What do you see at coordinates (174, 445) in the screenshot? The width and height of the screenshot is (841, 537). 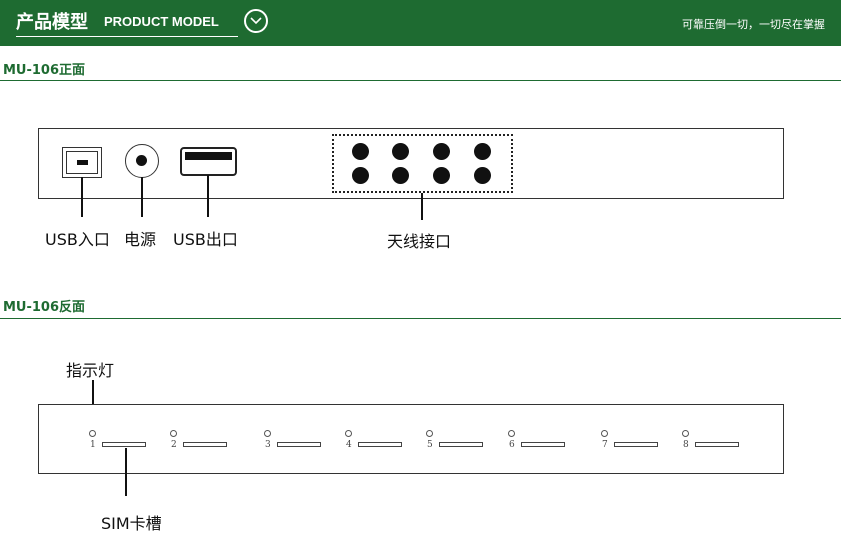 I see `slot-number: 2` at bounding box center [174, 445].